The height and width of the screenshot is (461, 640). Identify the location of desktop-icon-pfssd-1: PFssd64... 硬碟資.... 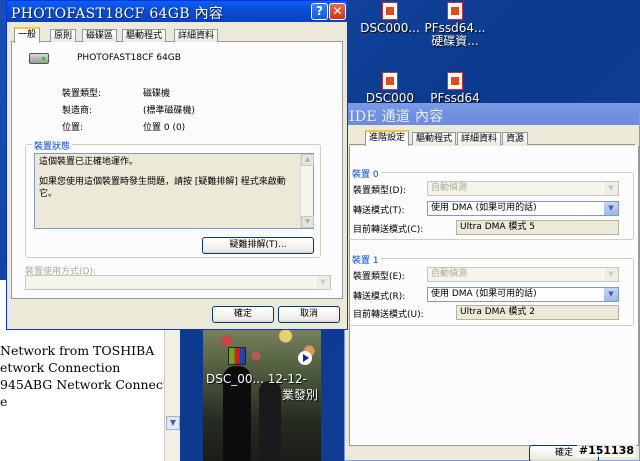
(455, 25).